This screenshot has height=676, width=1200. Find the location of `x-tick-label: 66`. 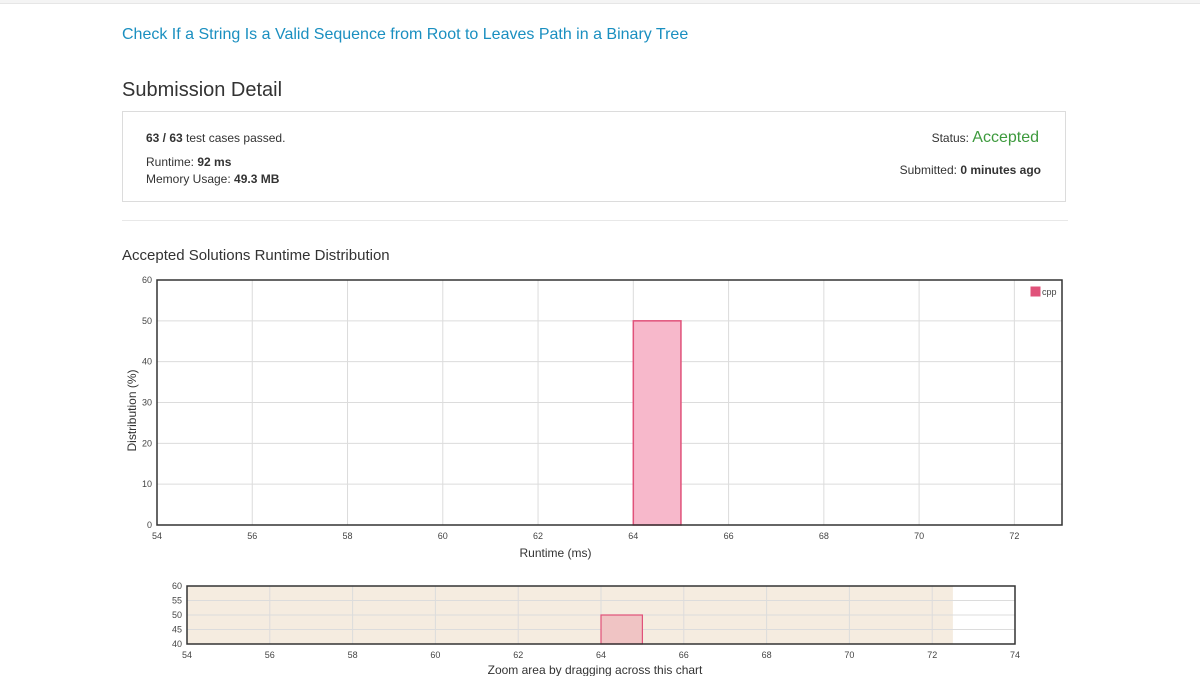

x-tick-label: 66 is located at coordinates (684, 655).